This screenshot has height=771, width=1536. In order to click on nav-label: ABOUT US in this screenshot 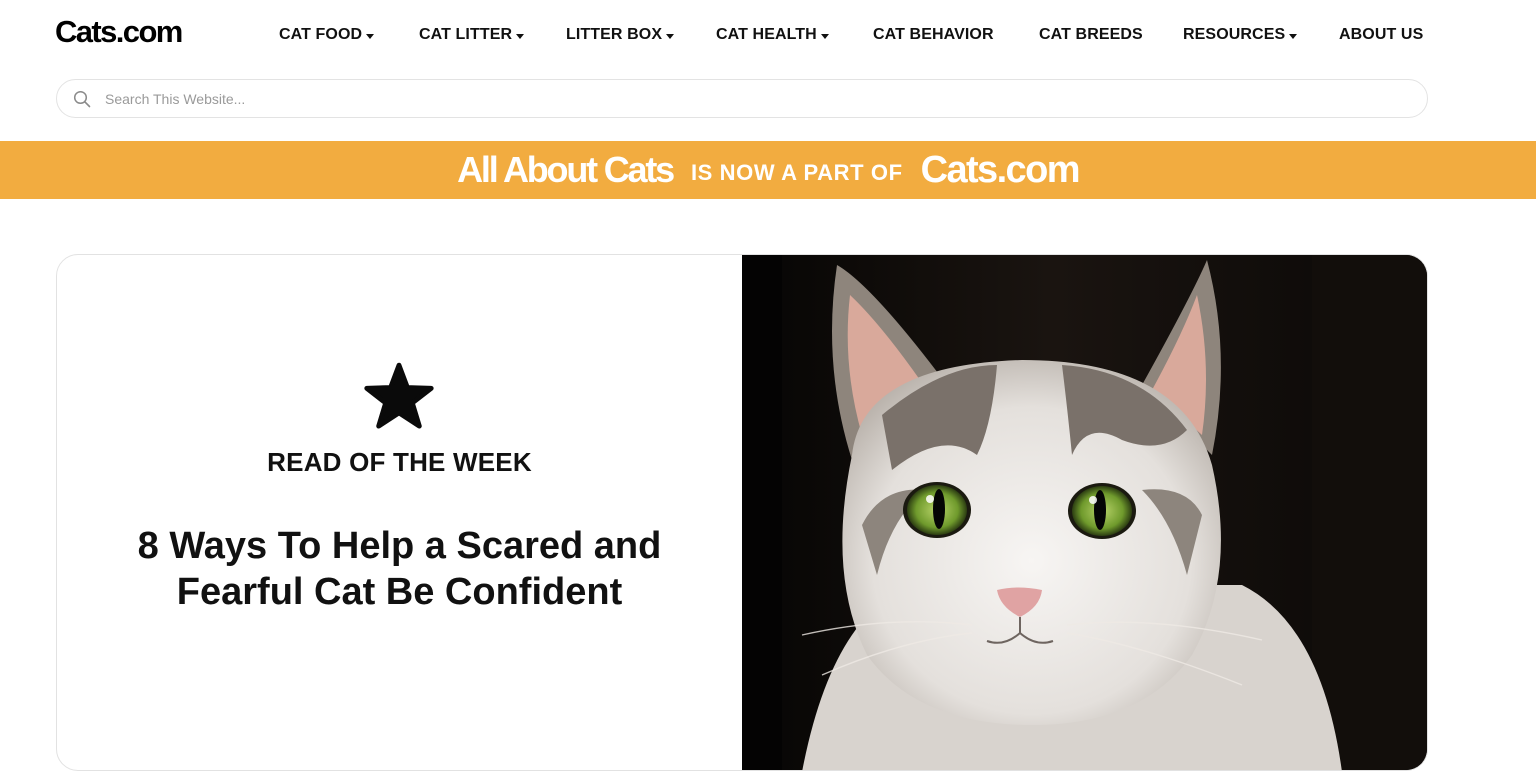, I will do `click(1381, 34)`.